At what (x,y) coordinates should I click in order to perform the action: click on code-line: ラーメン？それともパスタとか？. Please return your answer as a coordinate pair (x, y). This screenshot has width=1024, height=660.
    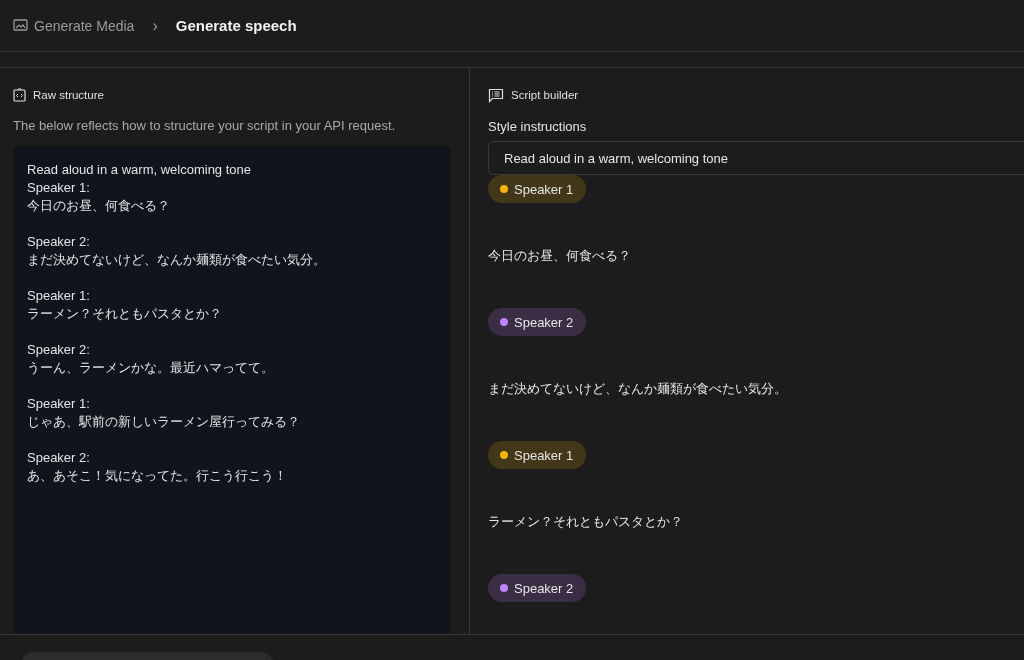
    Looking at the image, I should click on (125, 314).